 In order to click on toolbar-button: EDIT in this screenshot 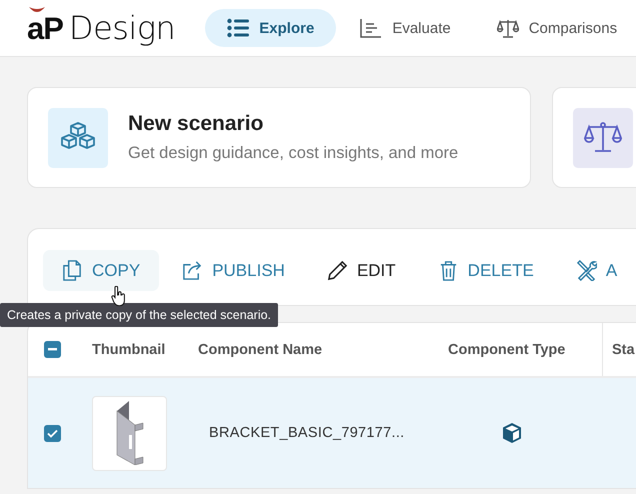, I will do `click(361, 270)`.